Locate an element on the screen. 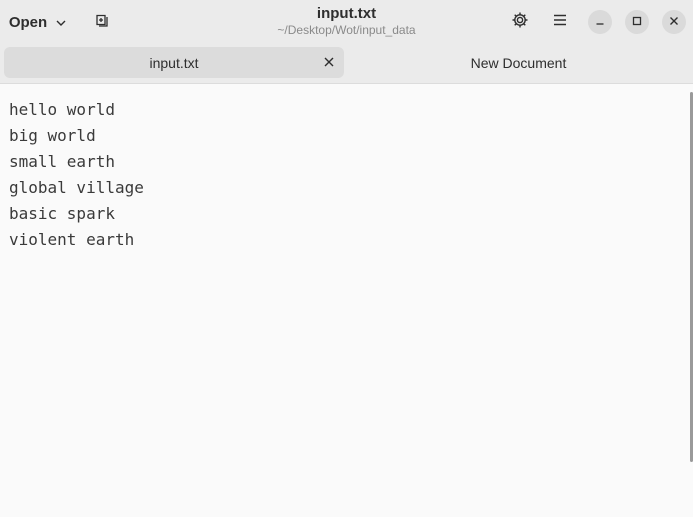  new-tab-button is located at coordinates (102, 22).